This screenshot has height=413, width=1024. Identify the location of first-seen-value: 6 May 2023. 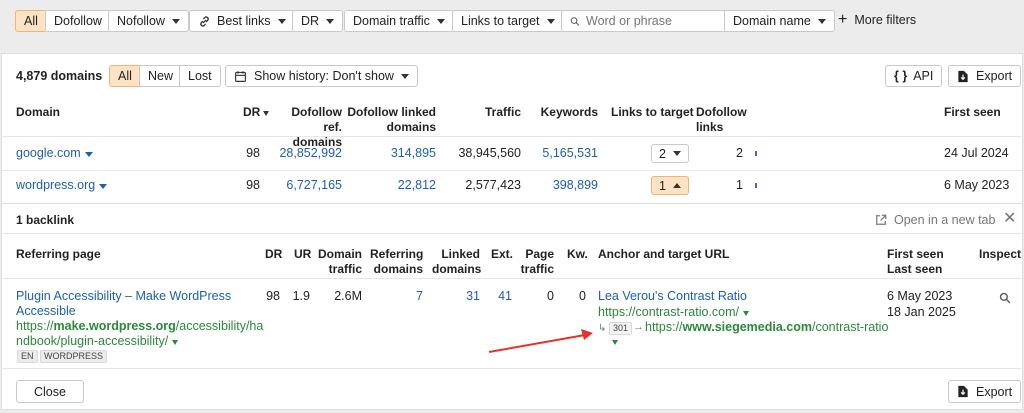
(977, 185).